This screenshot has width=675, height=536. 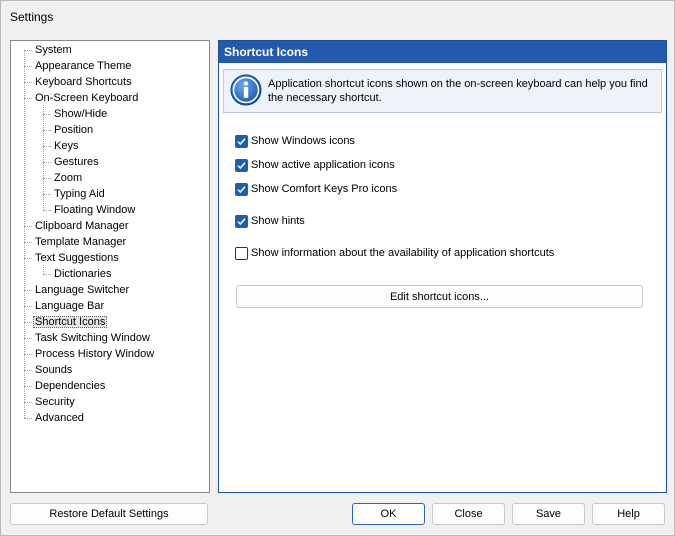 I want to click on option-checkbox-row: Show Comfort Keys Pro icons, so click(x=316, y=189).